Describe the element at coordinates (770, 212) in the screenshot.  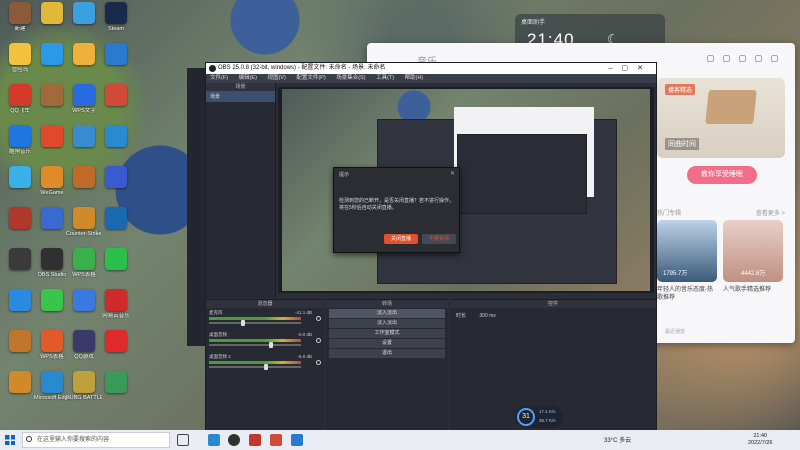
I see `more-link: 查看更多 >` at that location.